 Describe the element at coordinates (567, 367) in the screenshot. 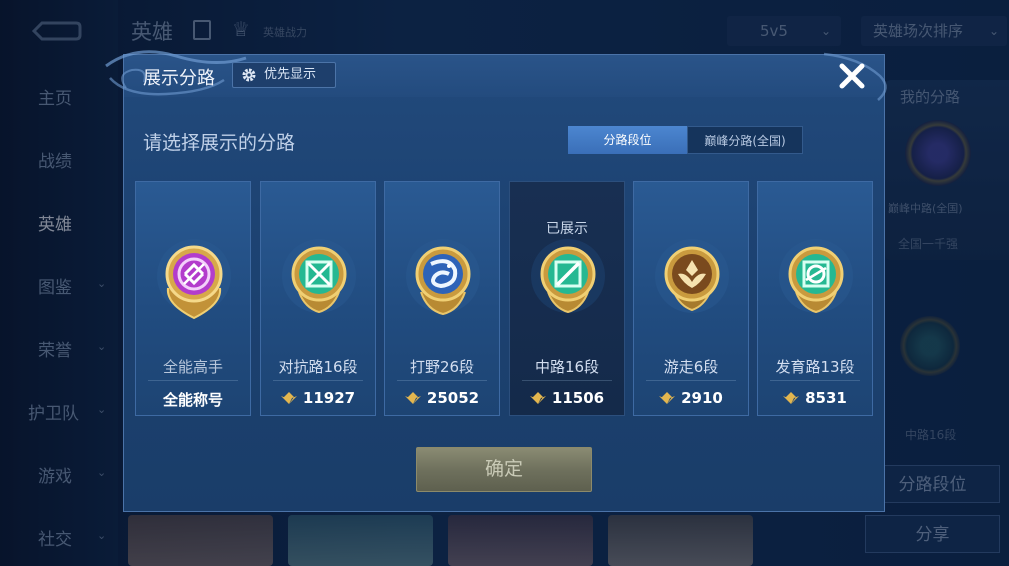

I see `lane-name: 中路16段` at that location.